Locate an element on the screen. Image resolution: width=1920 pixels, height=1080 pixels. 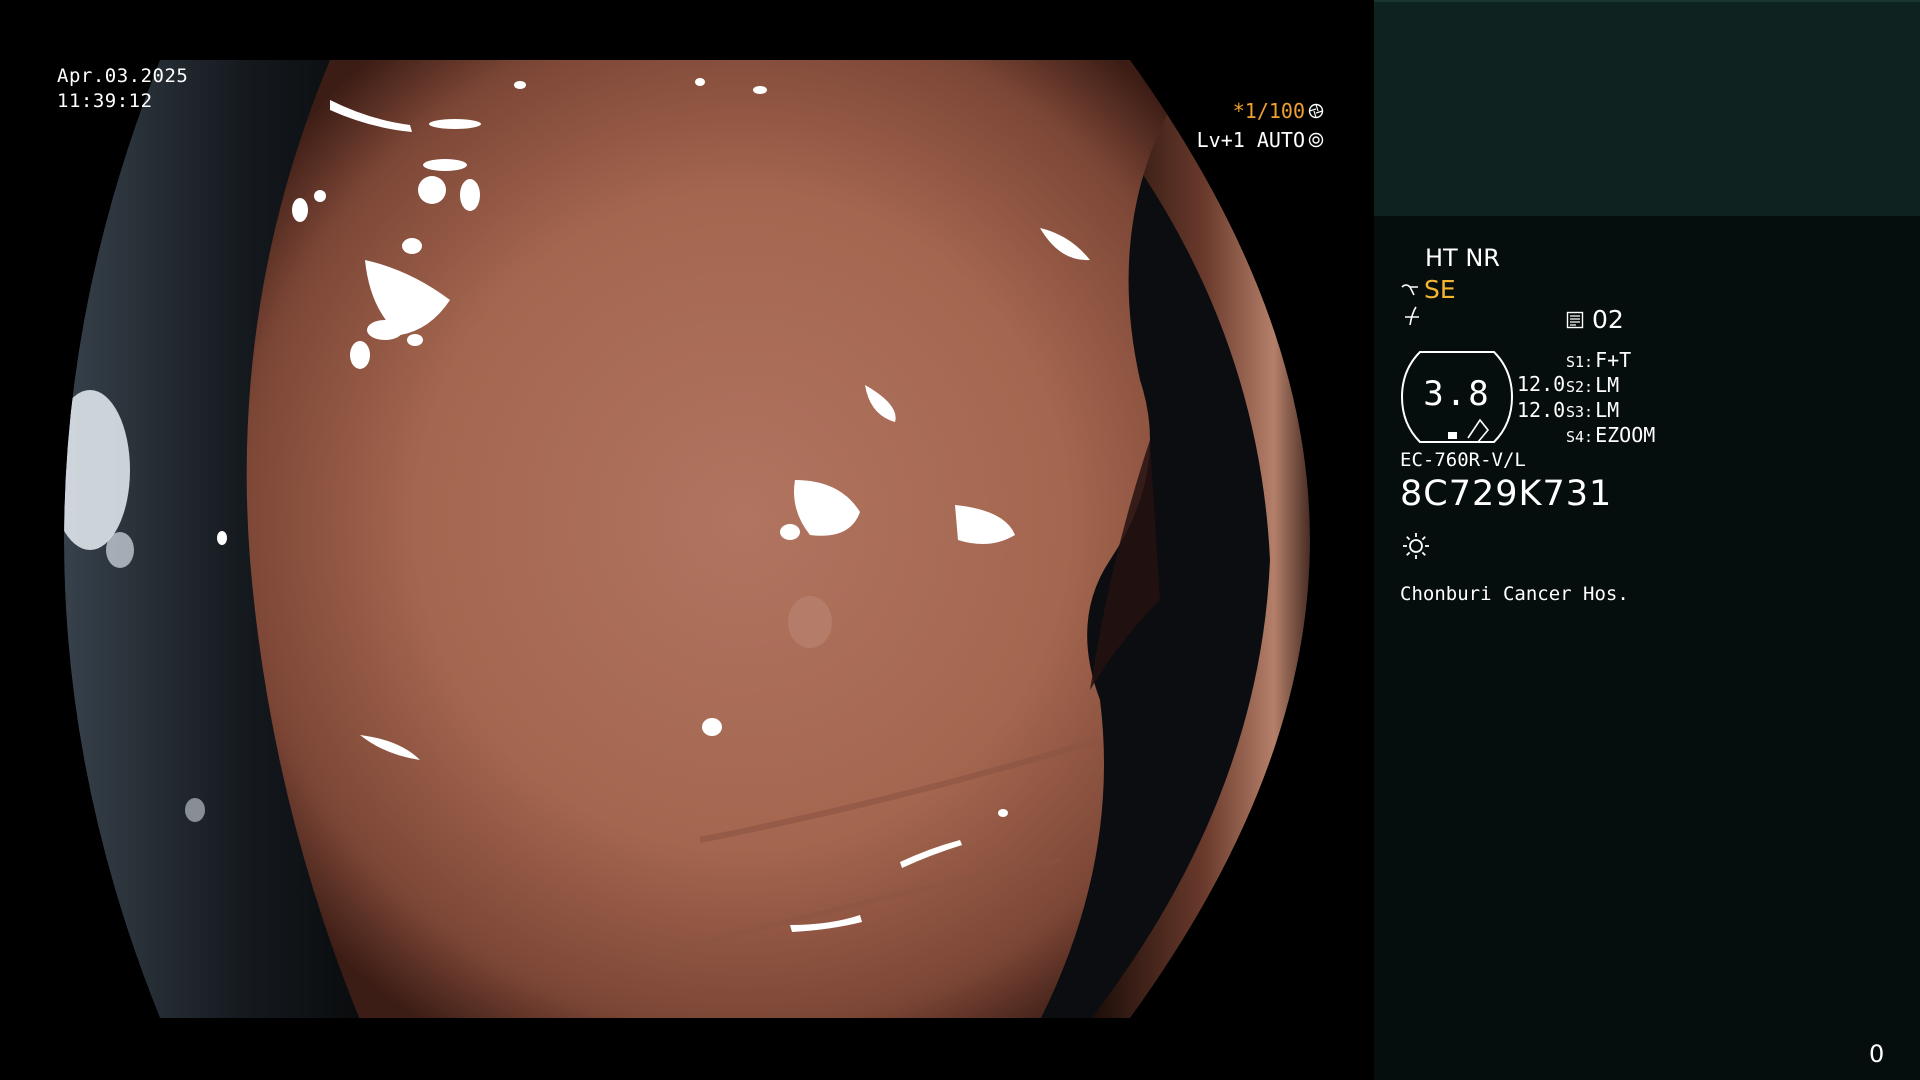
shutter-text: *1/100 is located at coordinates (1268, 111).